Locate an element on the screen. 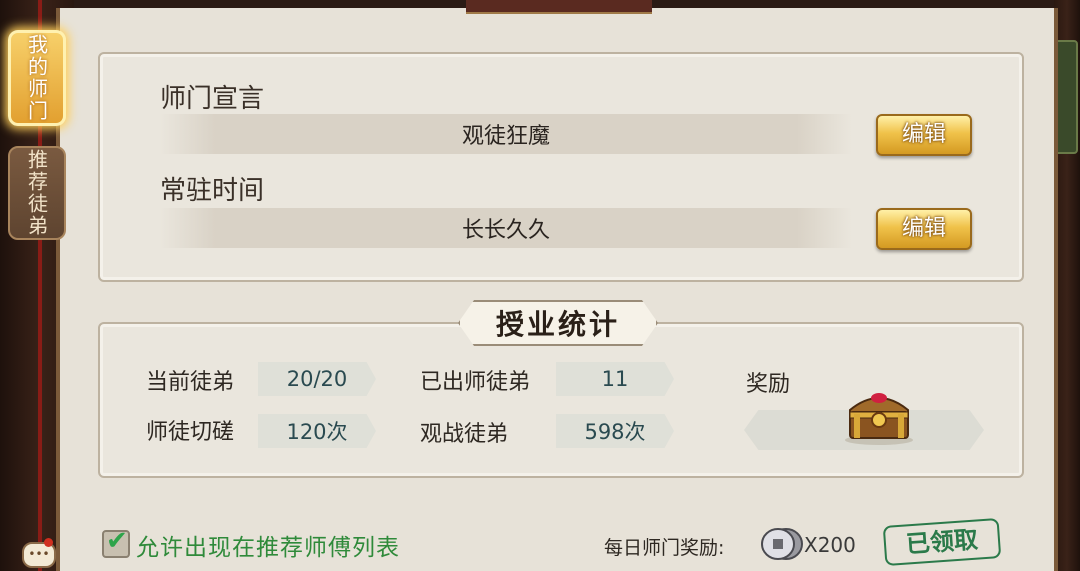 The height and width of the screenshot is (571, 1080). sparring-label: 师徒切磋 is located at coordinates (190, 432).